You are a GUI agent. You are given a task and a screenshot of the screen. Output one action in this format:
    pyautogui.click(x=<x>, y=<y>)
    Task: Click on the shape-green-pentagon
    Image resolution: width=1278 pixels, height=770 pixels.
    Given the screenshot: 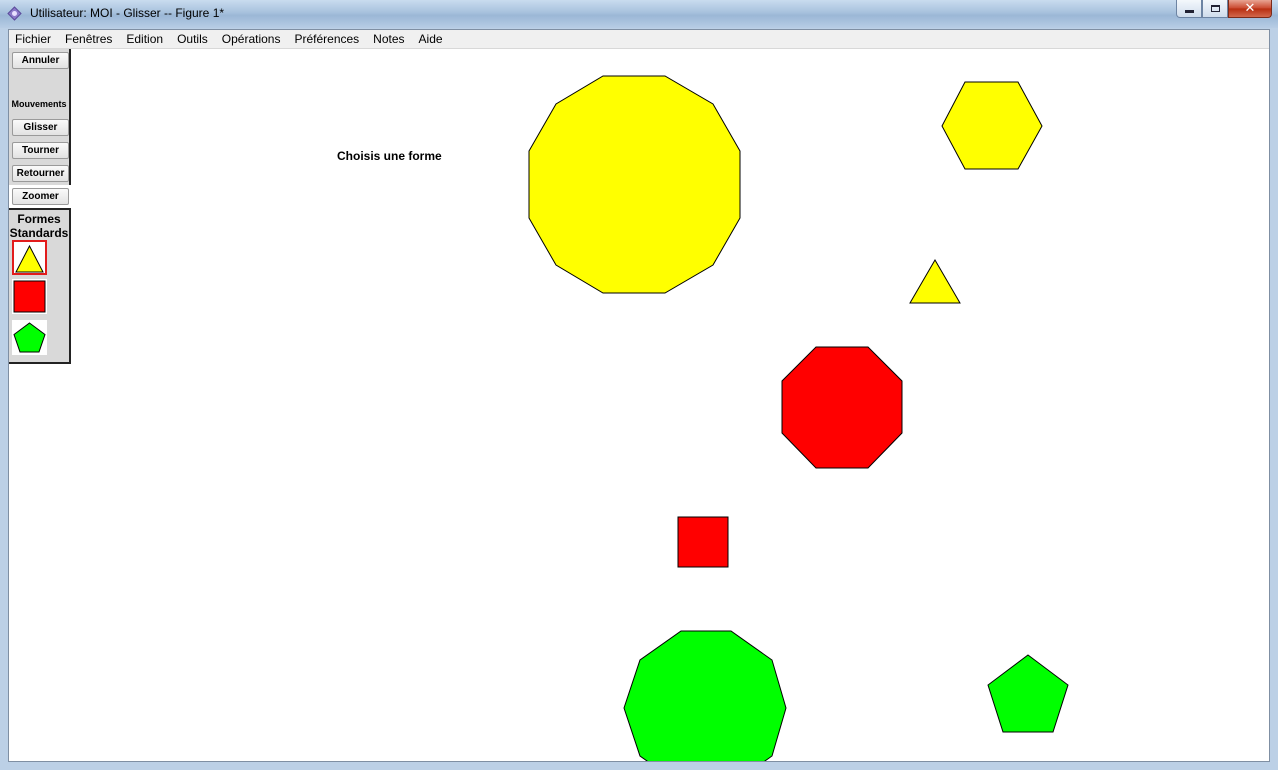 What is the action you would take?
    pyautogui.click(x=1028, y=693)
    